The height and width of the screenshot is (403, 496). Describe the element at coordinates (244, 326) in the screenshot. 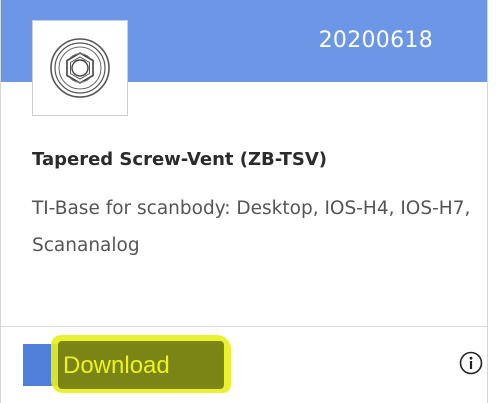

I see `footer-divider` at that location.